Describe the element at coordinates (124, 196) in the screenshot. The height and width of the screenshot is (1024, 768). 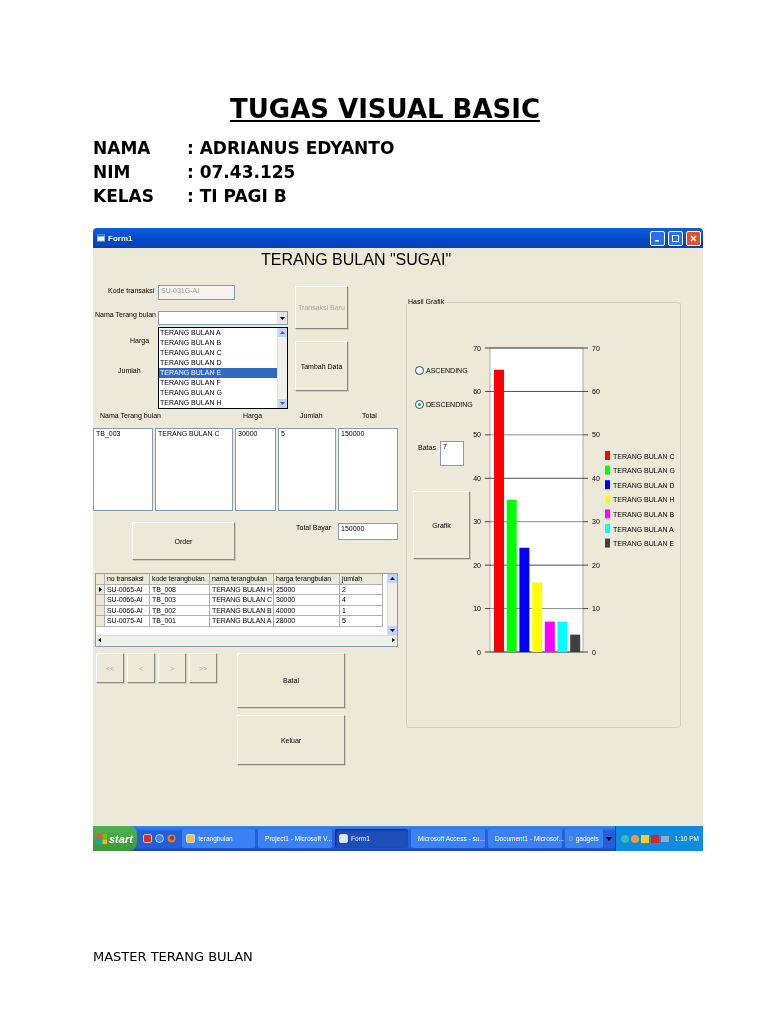
I see `field-label: KELAS` at that location.